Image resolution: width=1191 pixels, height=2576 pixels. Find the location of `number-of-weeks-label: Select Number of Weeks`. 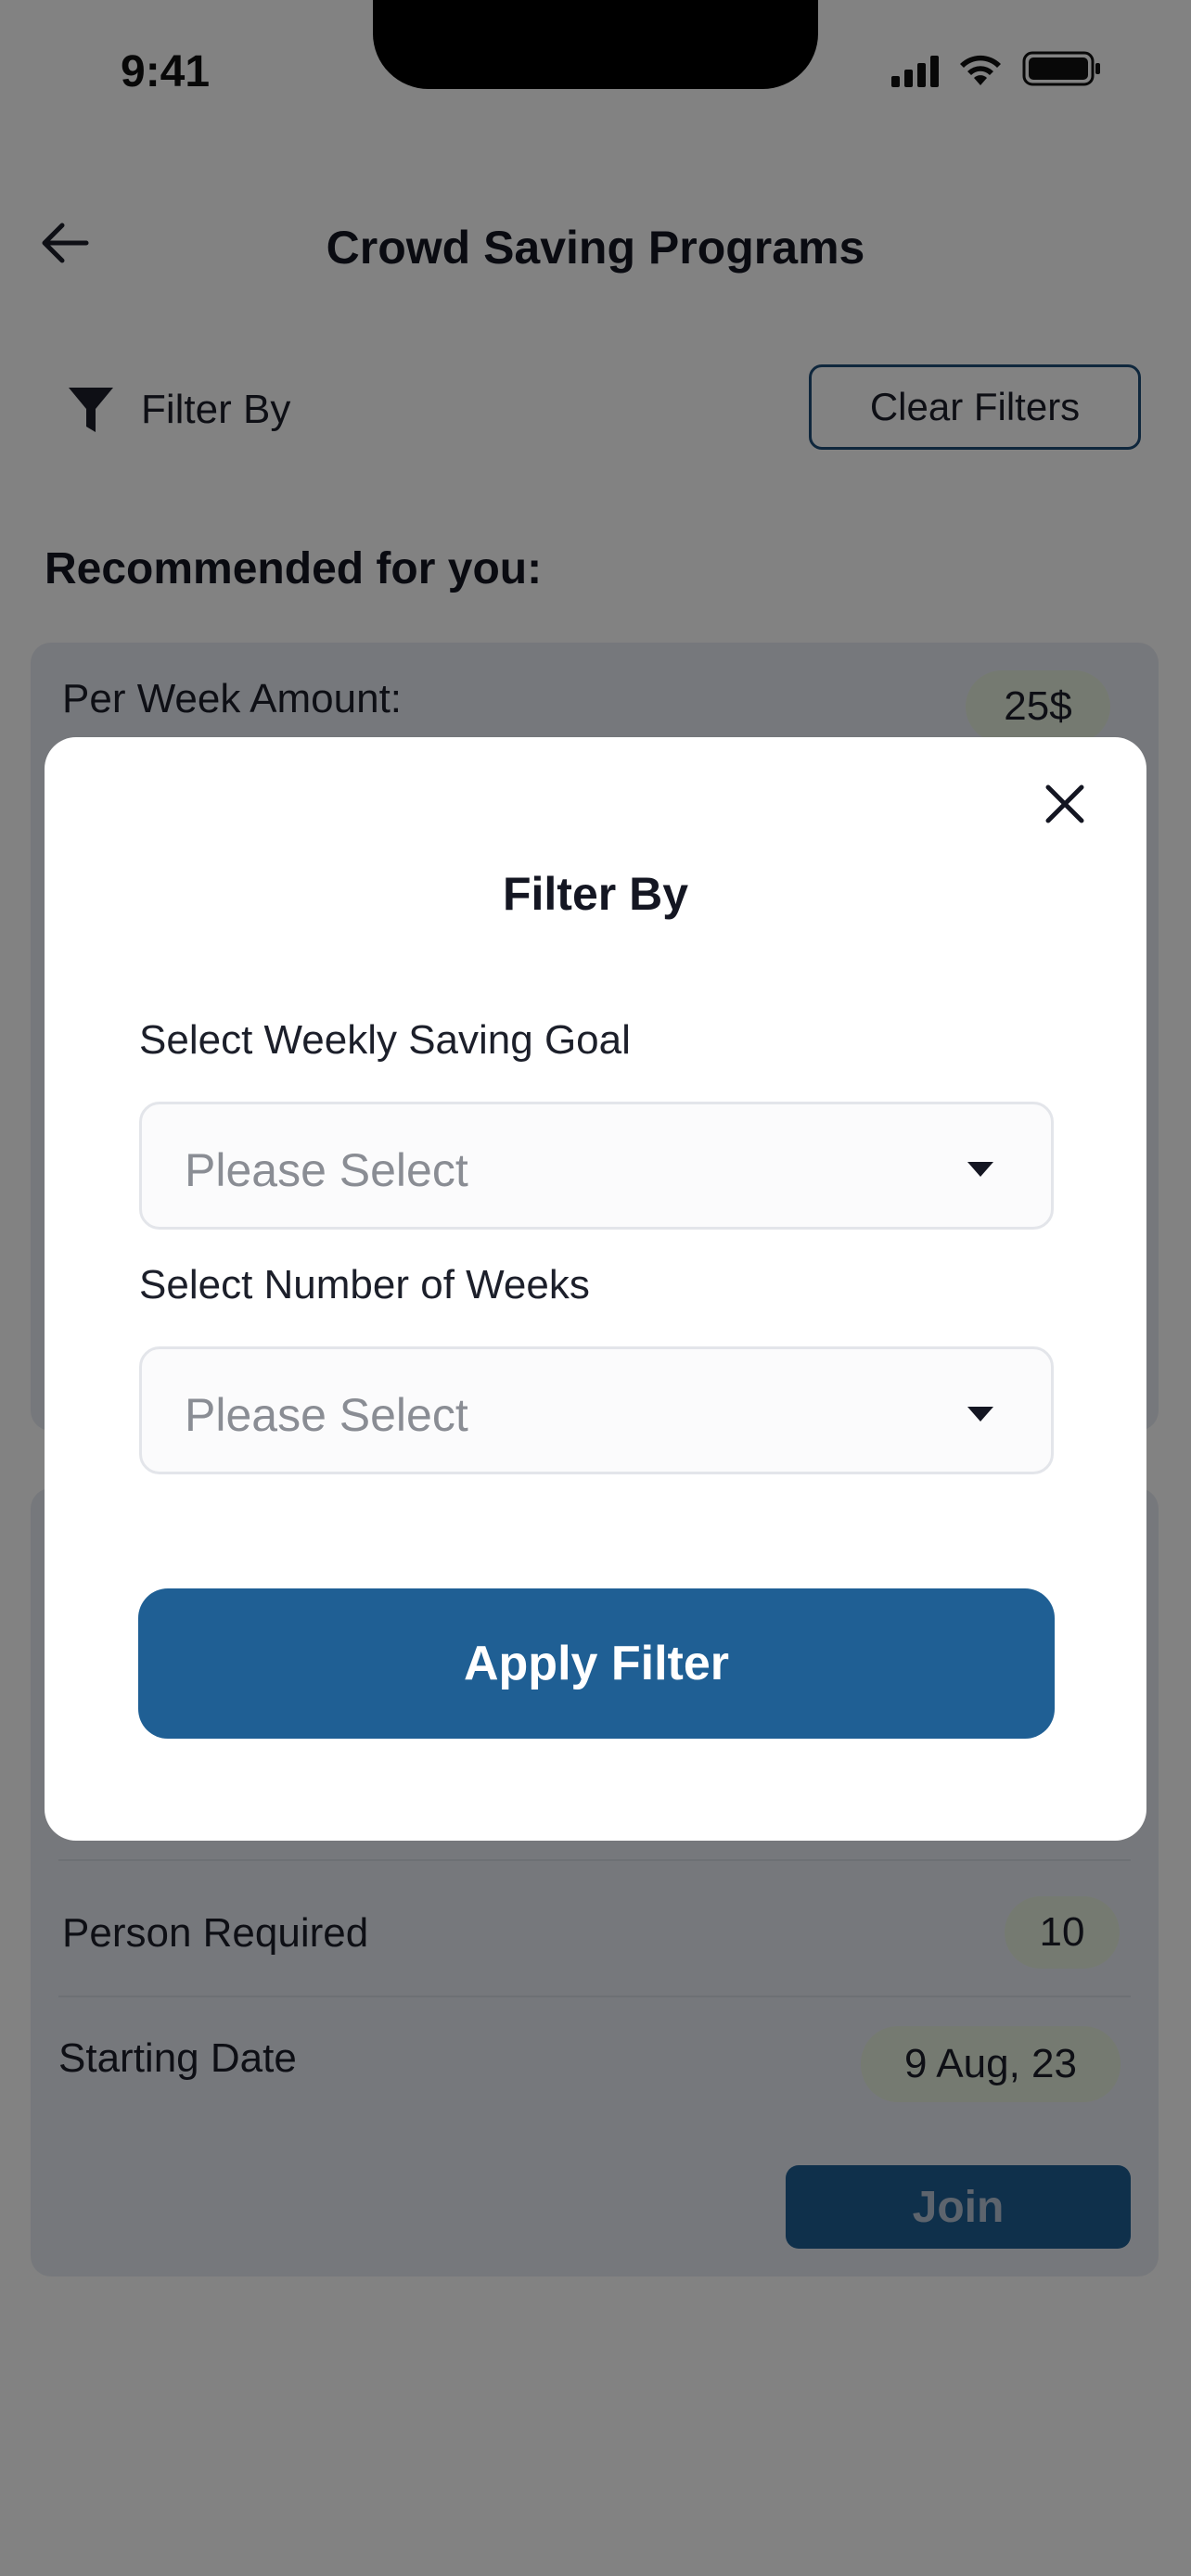

number-of-weeks-label: Select Number of Weeks is located at coordinates (364, 1284).